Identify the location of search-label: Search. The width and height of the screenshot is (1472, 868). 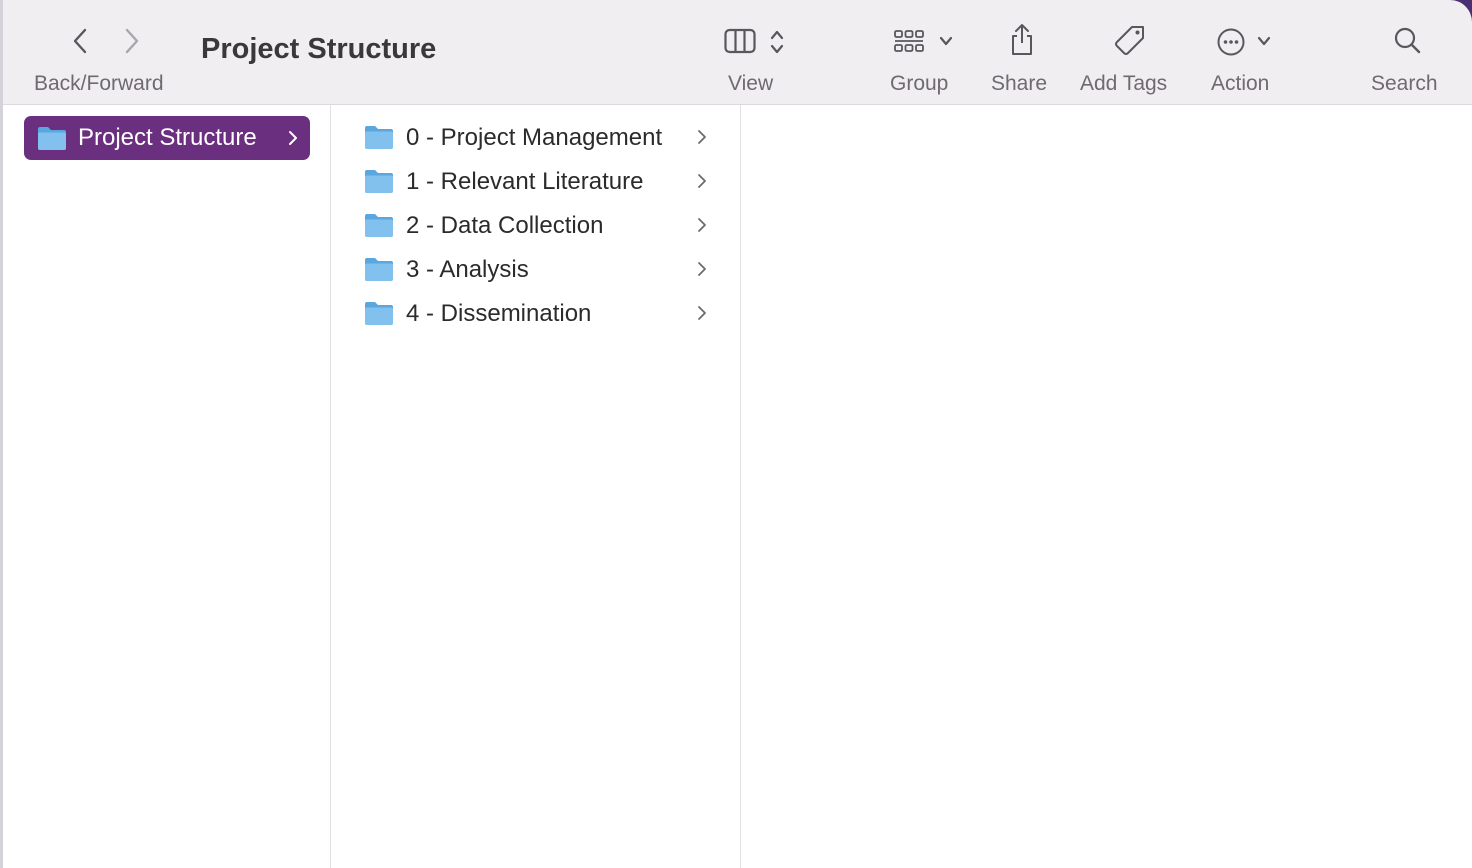
(1404, 83).